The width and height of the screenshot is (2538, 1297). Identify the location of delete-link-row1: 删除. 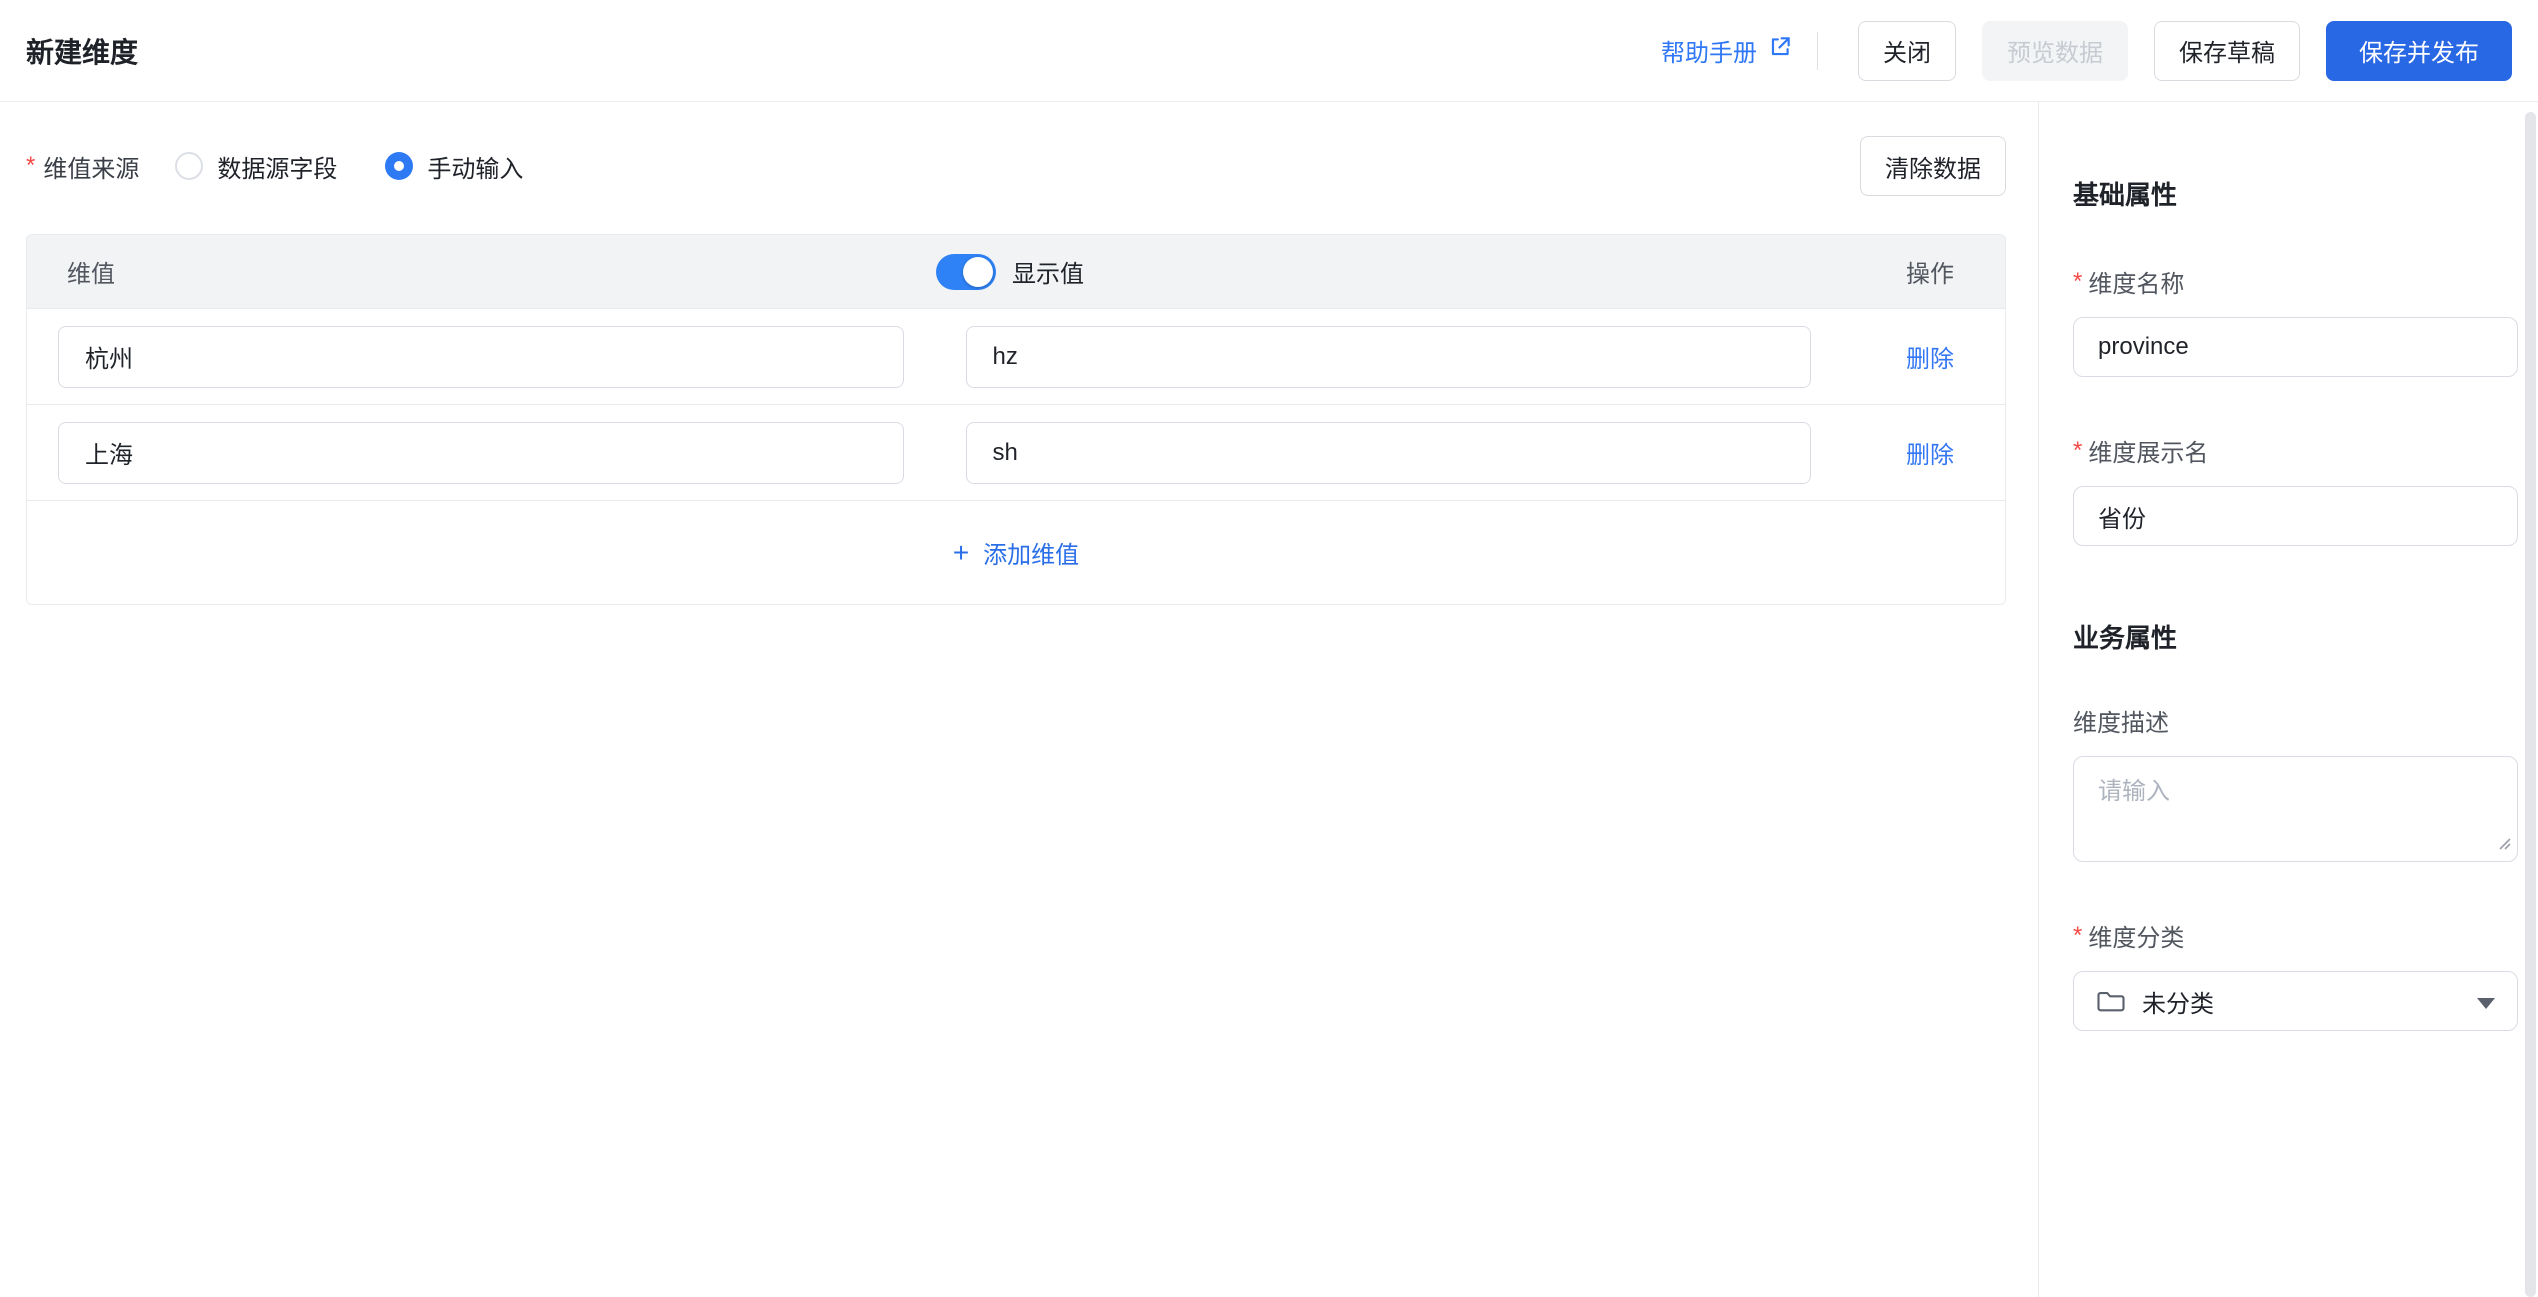
(1930, 359).